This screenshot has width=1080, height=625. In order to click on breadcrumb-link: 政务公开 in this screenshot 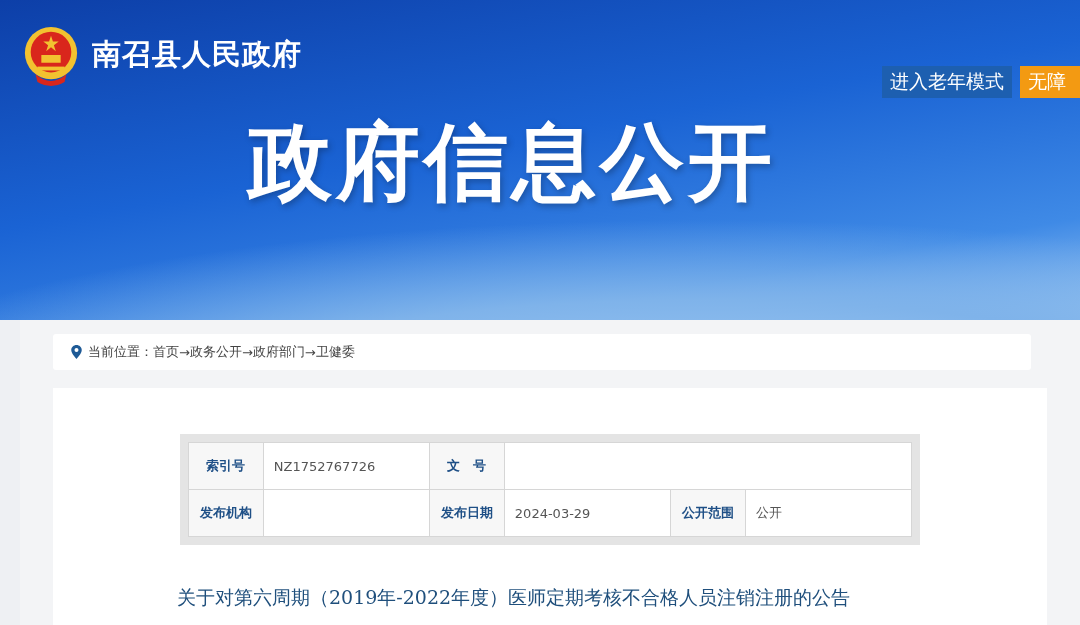, I will do `click(215, 352)`.